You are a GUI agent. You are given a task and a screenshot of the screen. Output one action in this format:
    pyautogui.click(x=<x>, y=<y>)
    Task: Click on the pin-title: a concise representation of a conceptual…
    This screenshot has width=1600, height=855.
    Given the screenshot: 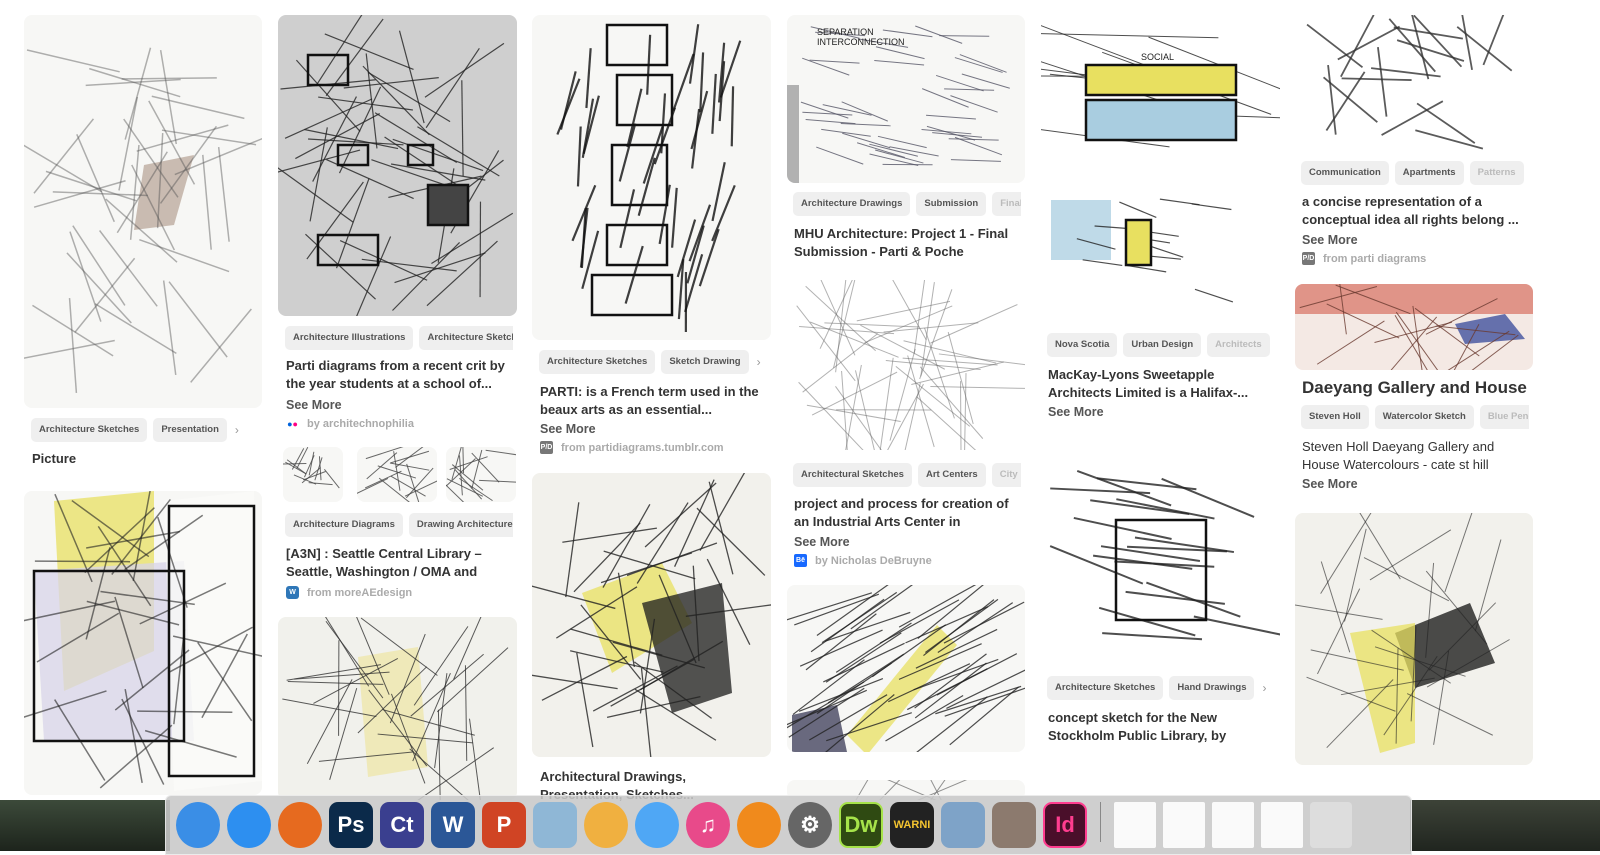 What is the action you would take?
    pyautogui.click(x=1416, y=210)
    